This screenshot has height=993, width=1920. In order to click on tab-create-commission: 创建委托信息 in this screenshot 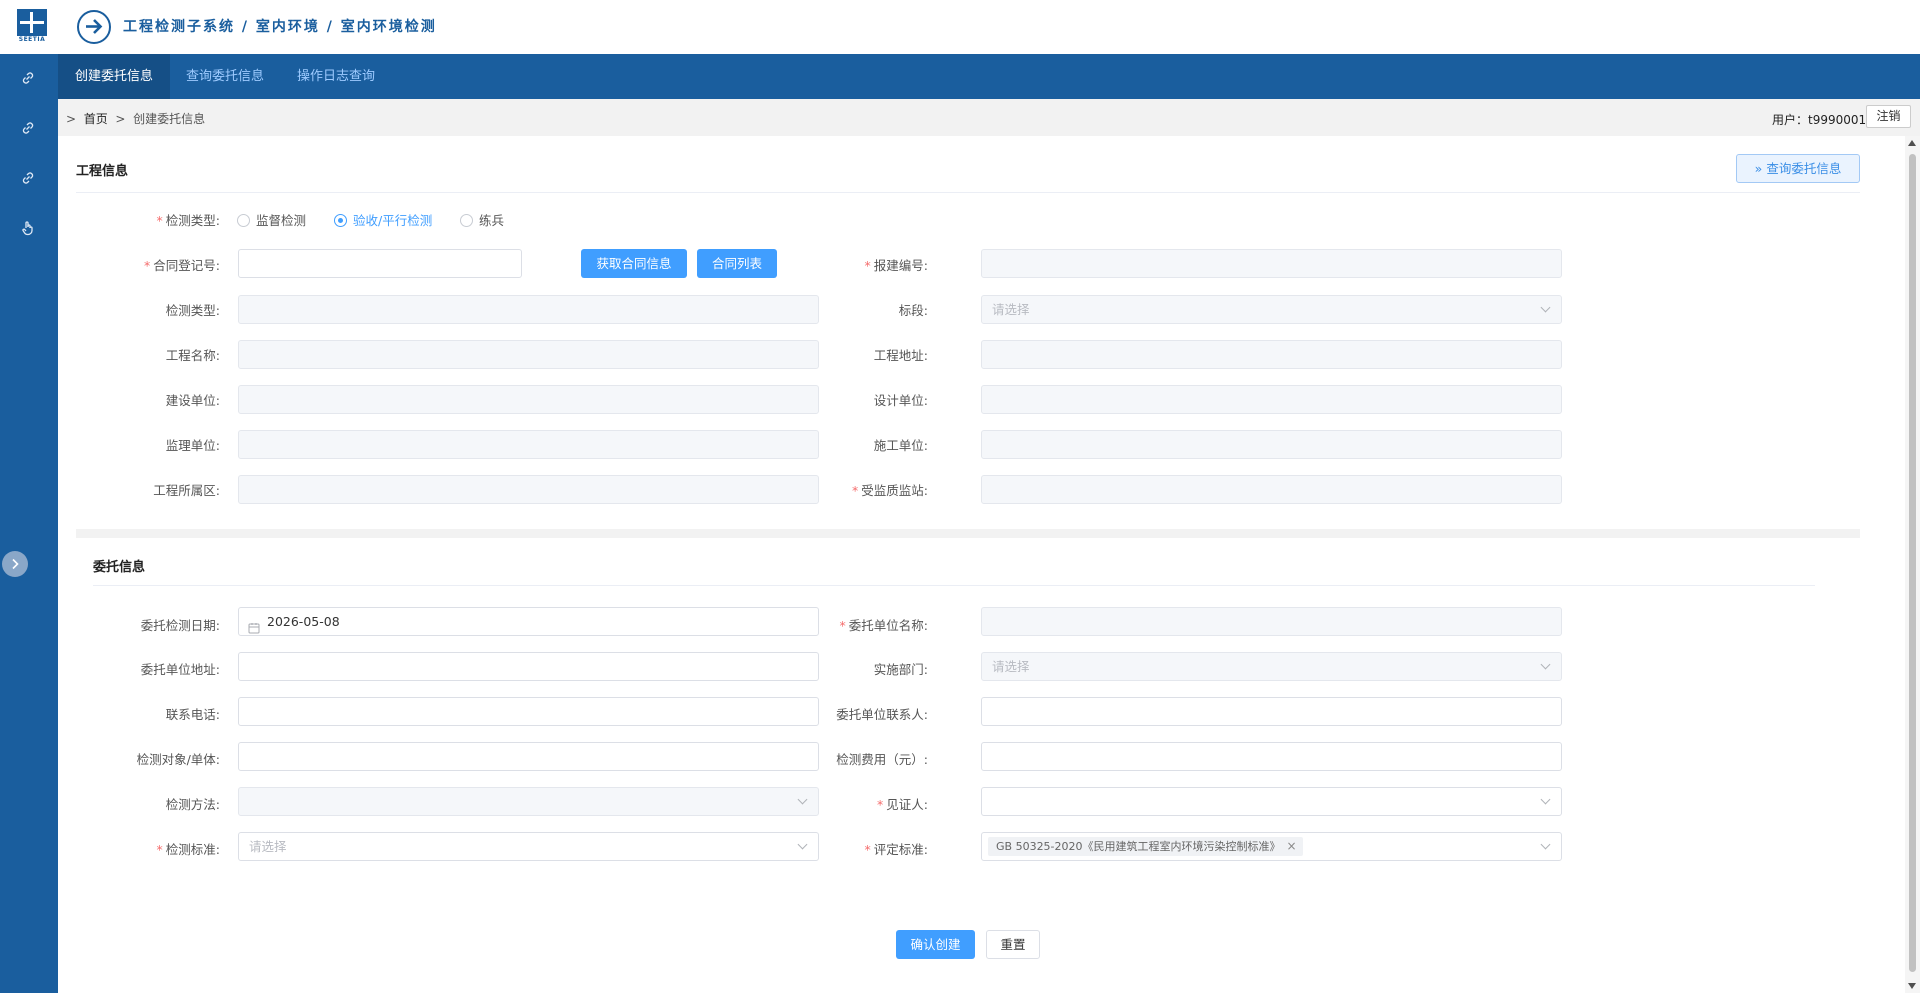, I will do `click(114, 76)`.